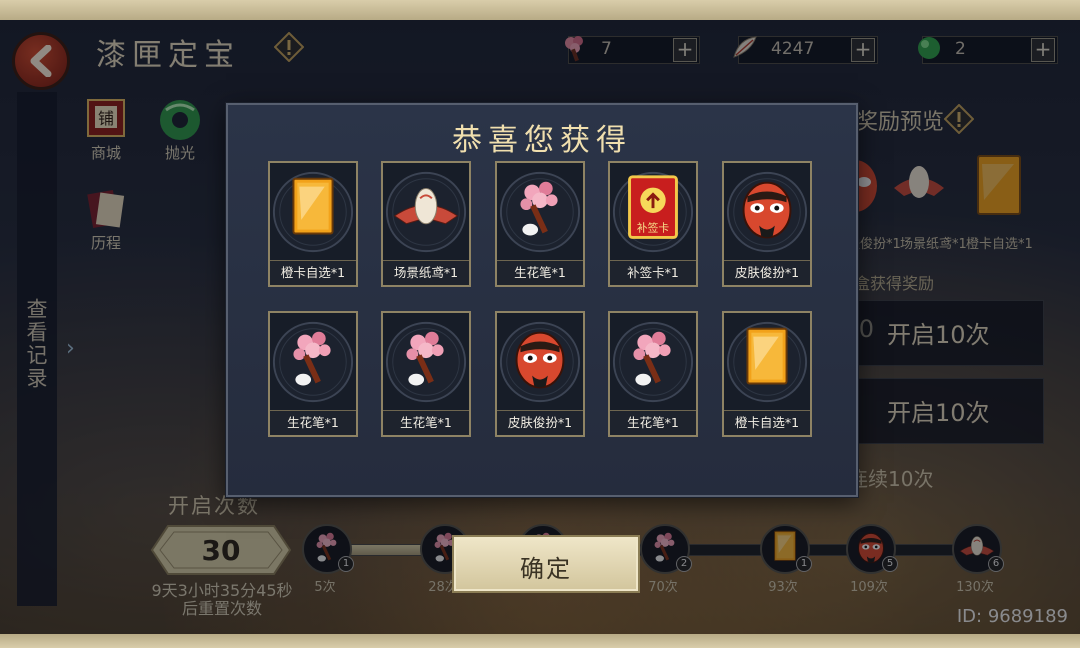 This screenshot has height=648, width=1080. What do you see at coordinates (653, 272) in the screenshot?
I see `reward-label: 补签卡*1` at bounding box center [653, 272].